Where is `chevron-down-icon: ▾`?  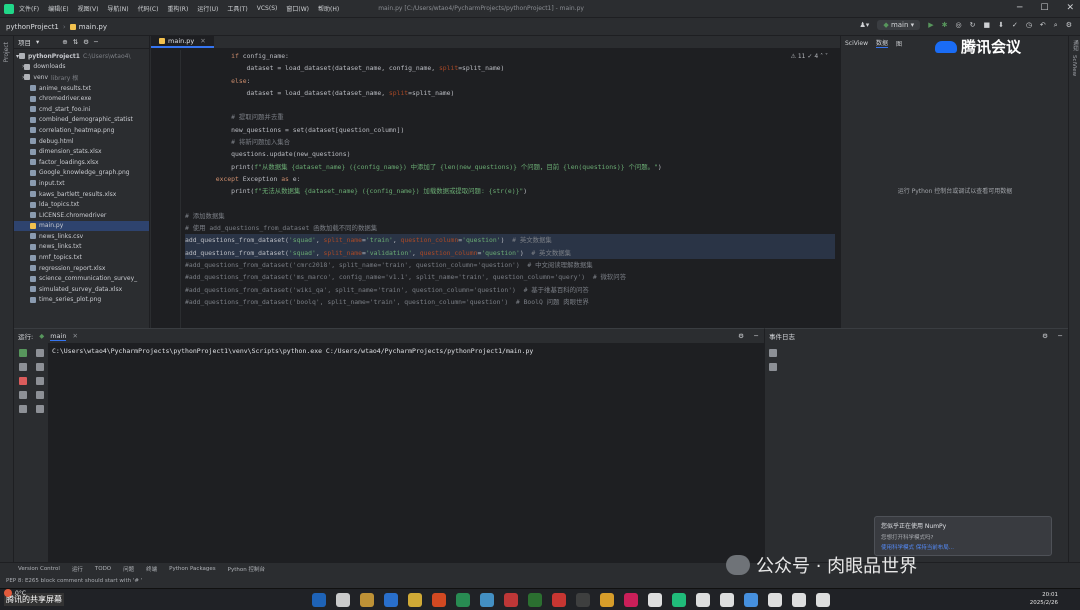
chevron-down-icon: ▾ is located at coordinates (37, 42).